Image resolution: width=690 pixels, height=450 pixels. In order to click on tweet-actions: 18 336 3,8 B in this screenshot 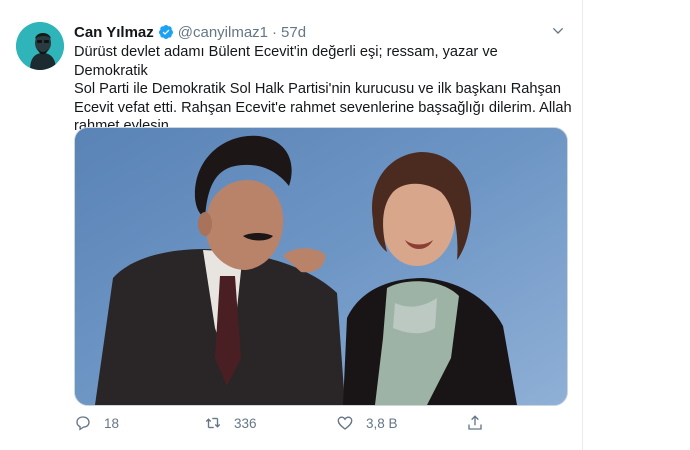, I will do `click(289, 423)`.